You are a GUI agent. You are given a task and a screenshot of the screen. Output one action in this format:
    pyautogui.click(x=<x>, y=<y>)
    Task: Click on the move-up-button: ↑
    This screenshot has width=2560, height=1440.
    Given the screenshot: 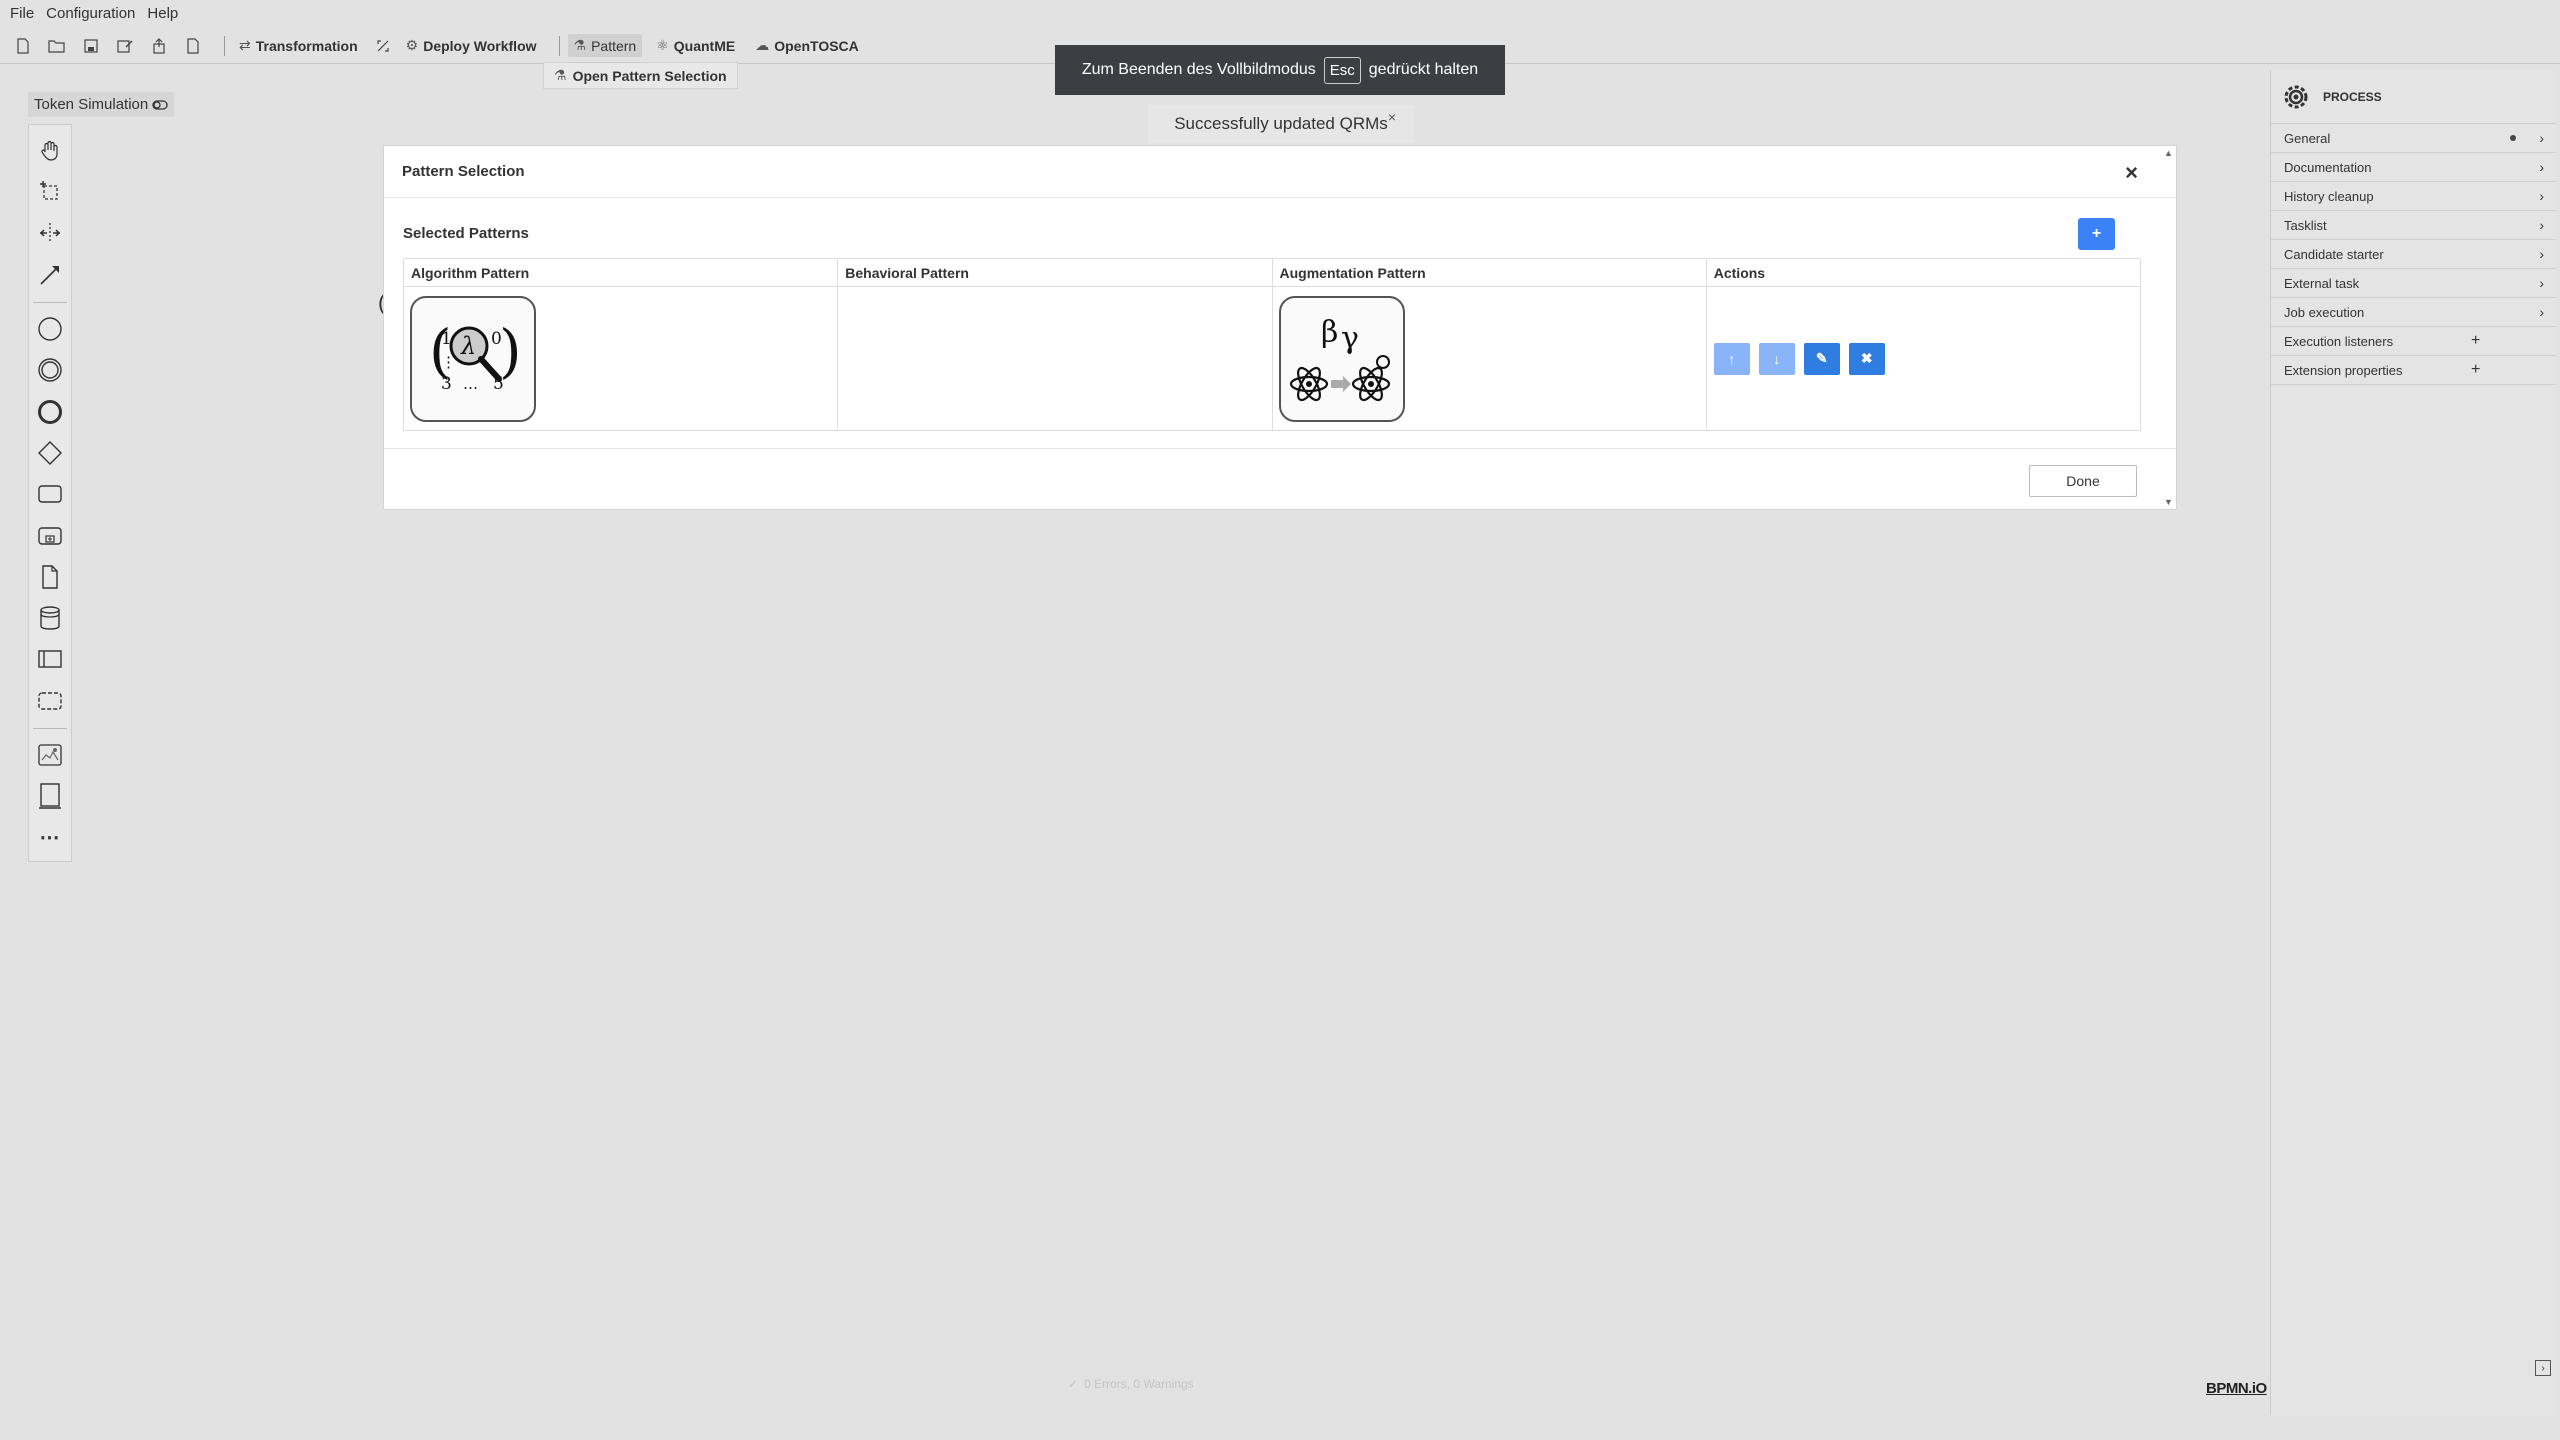 What is the action you would take?
    pyautogui.click(x=1731, y=358)
    